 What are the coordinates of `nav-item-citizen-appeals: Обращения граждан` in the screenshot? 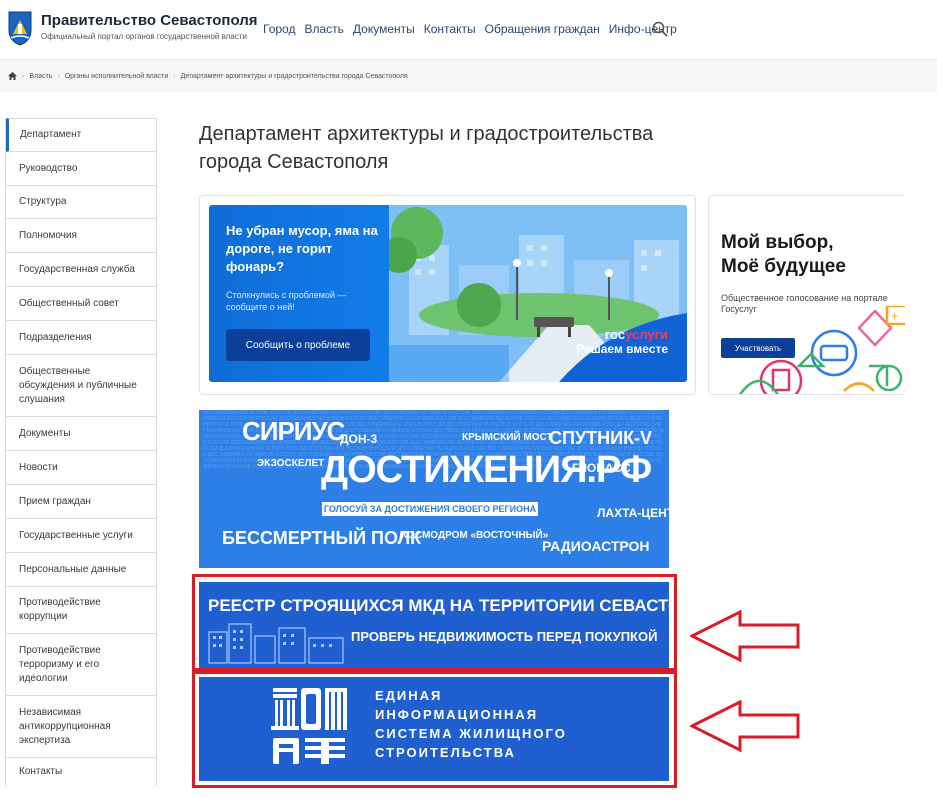 It's located at (542, 29).